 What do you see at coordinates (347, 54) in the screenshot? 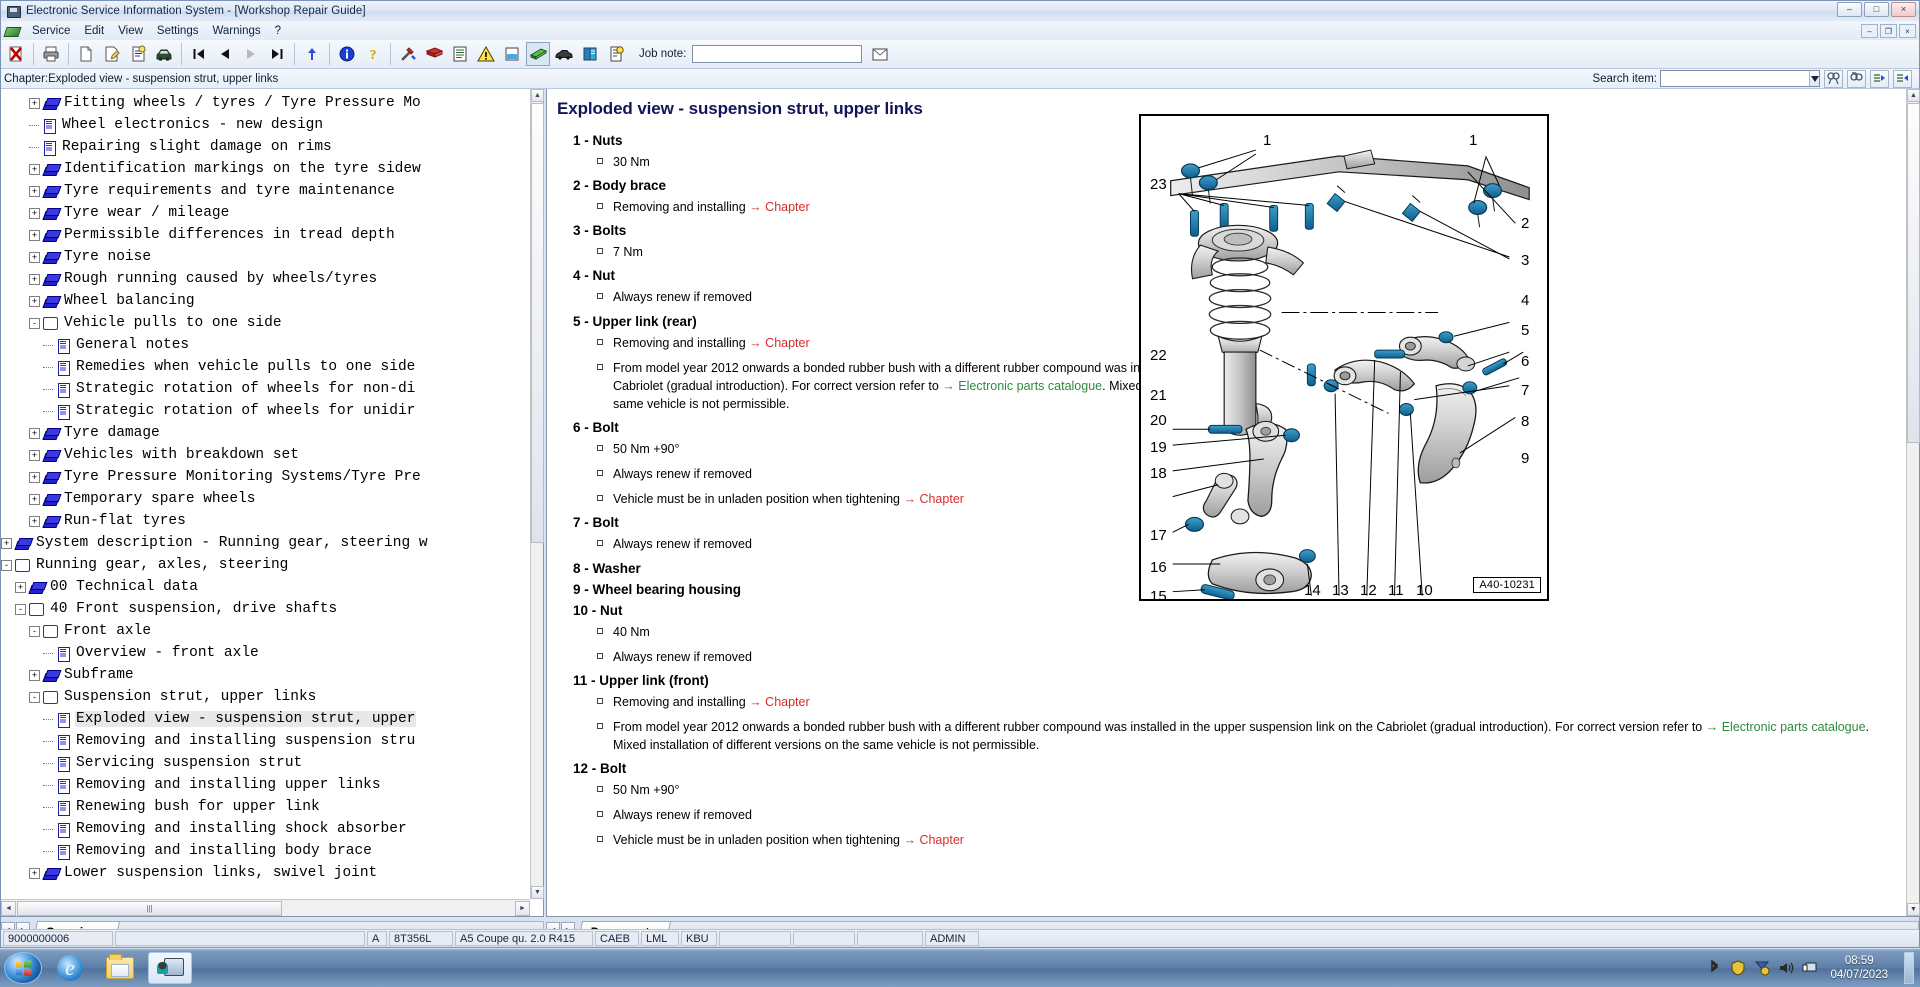
I see `info-icon` at bounding box center [347, 54].